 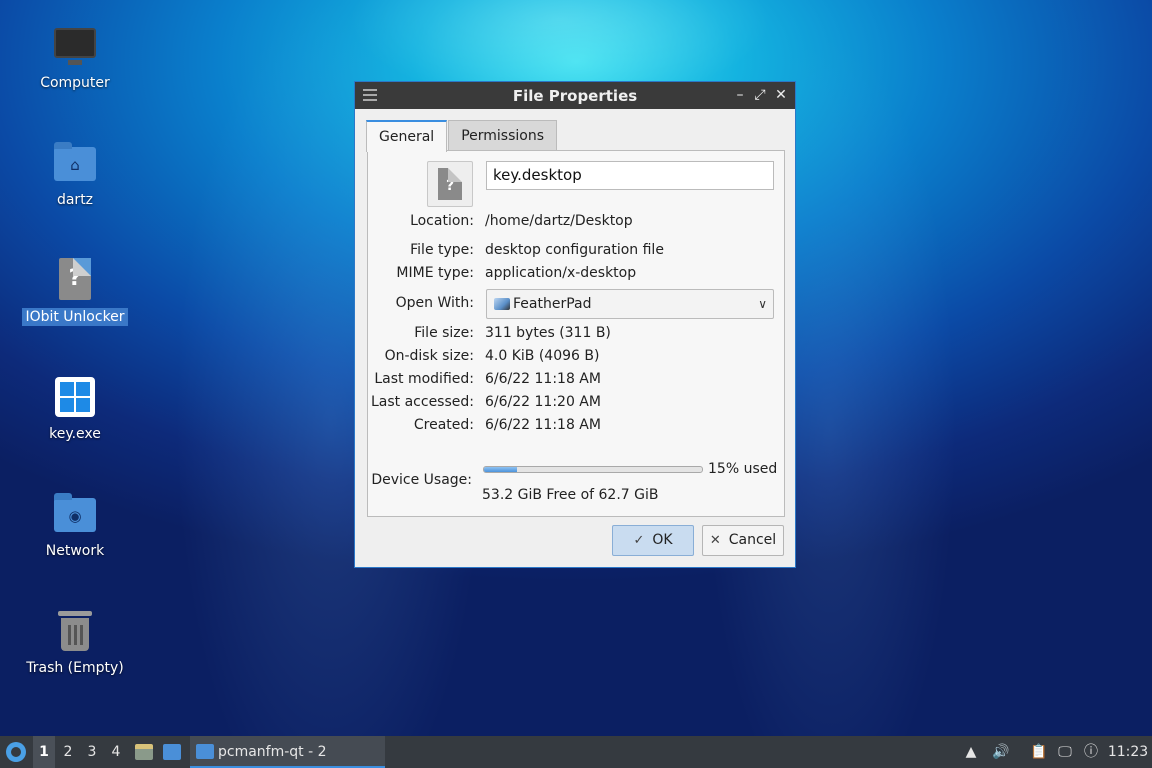 I want to click on volume-button: 🔊, so click(x=1001, y=752).